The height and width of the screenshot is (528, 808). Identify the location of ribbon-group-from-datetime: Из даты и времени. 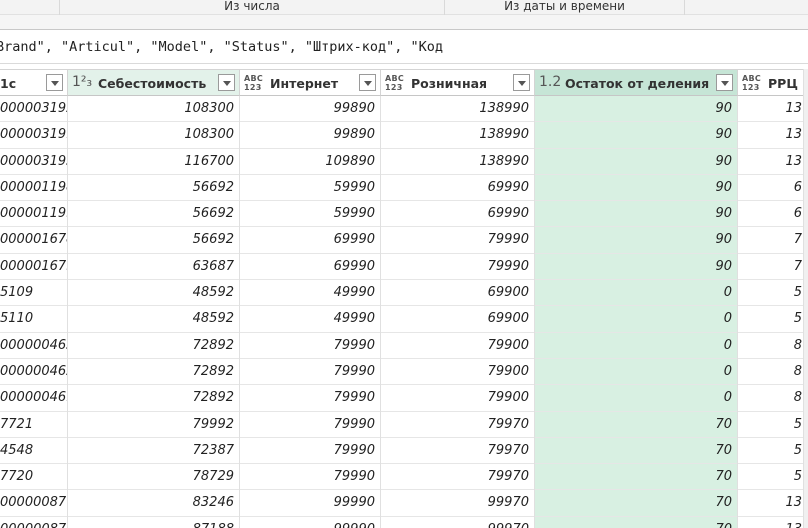
(565, 7).